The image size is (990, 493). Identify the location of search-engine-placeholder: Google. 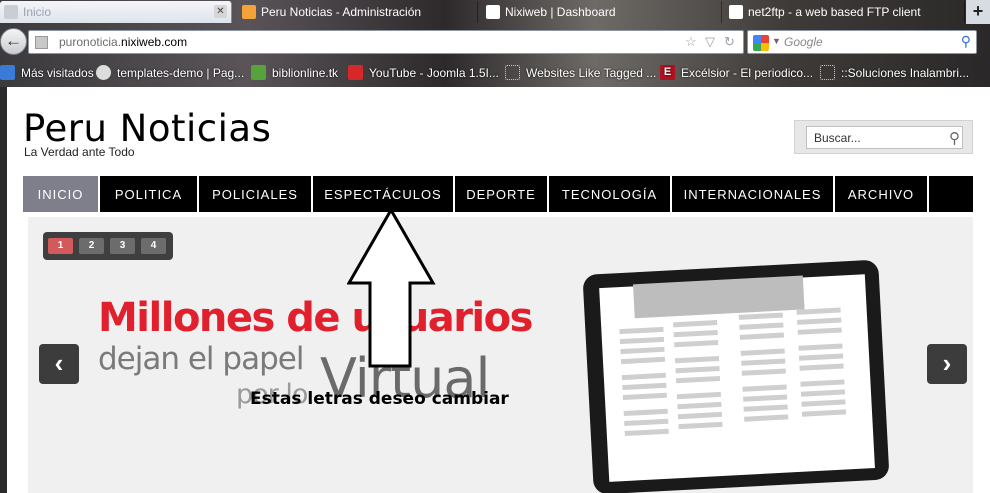
(803, 42).